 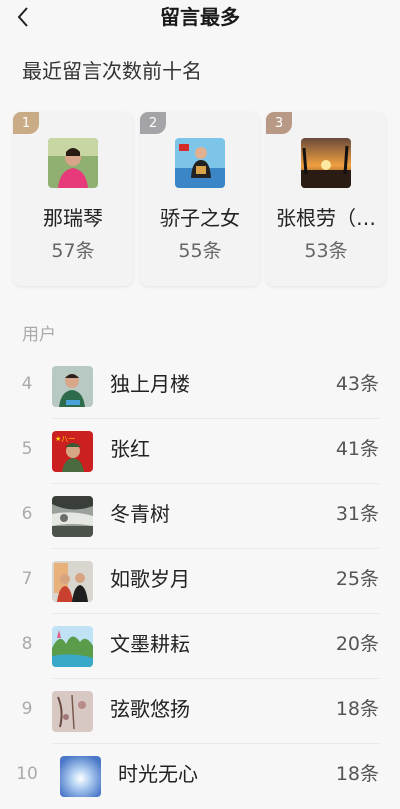 I want to click on section-label-users: 用户, so click(x=39, y=335).